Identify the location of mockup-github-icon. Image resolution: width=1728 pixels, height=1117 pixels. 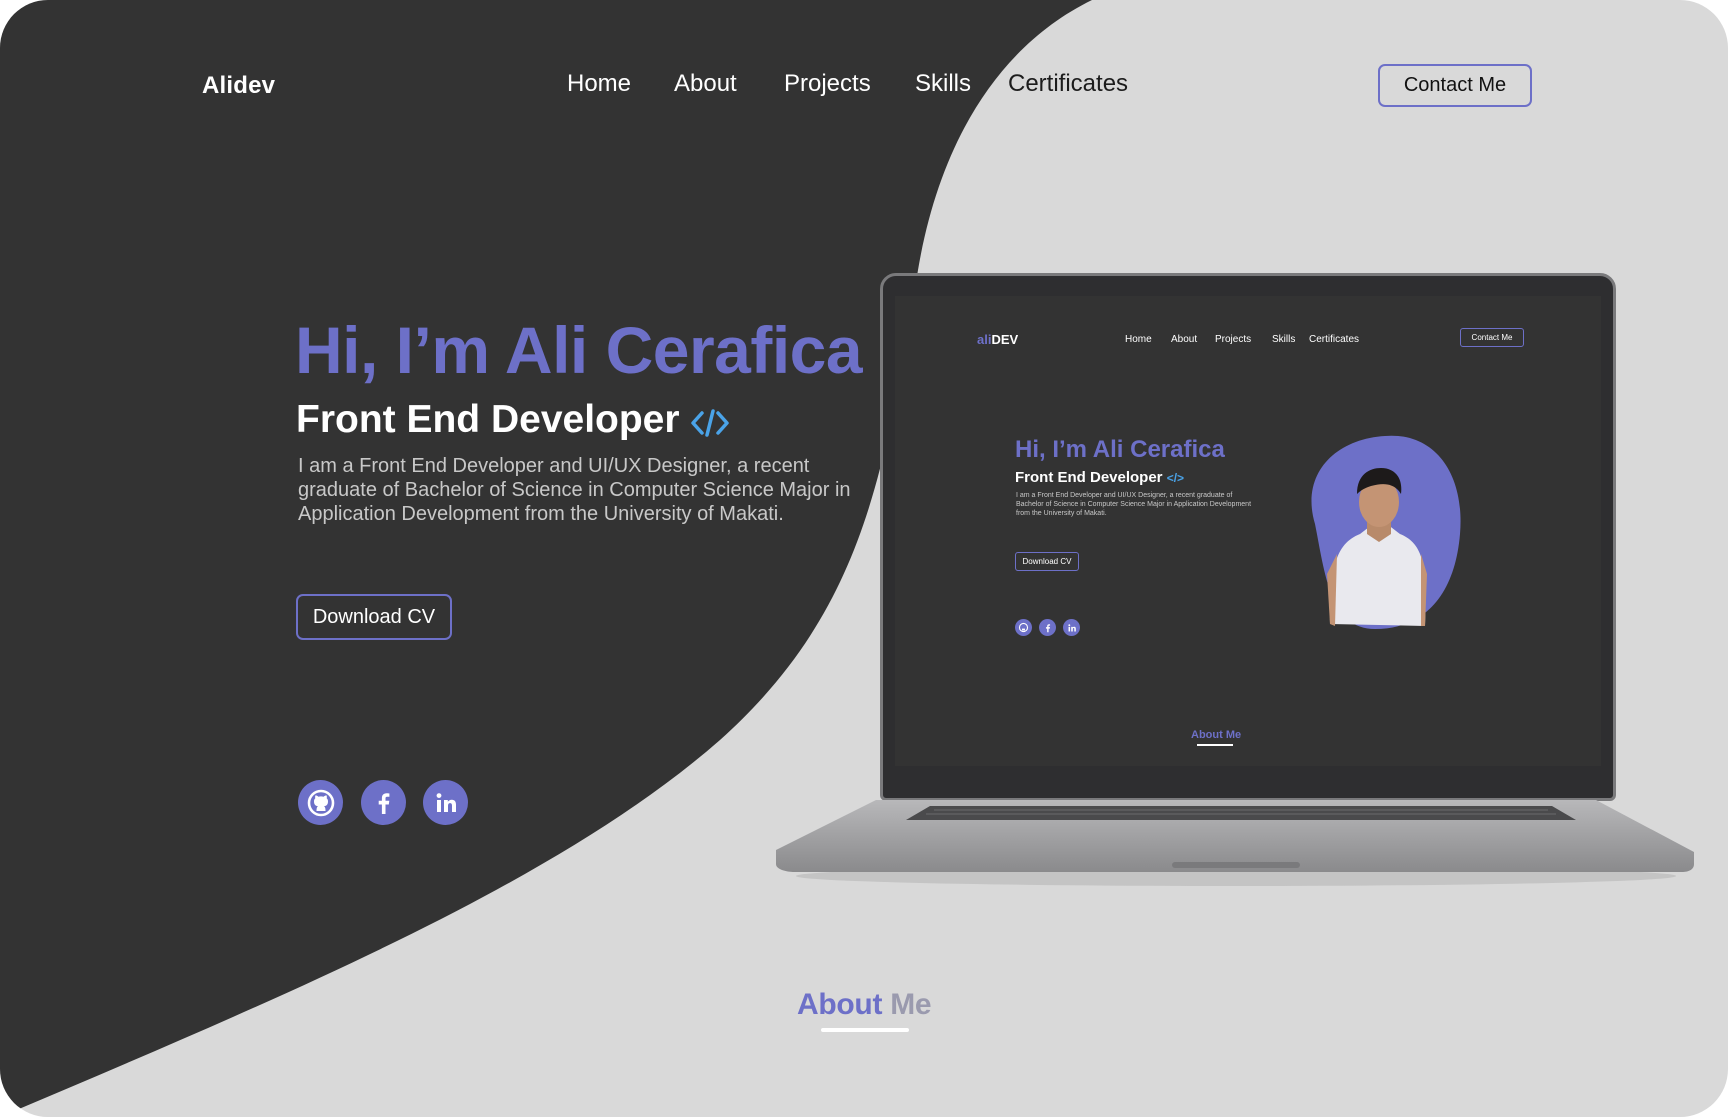
(1023, 627).